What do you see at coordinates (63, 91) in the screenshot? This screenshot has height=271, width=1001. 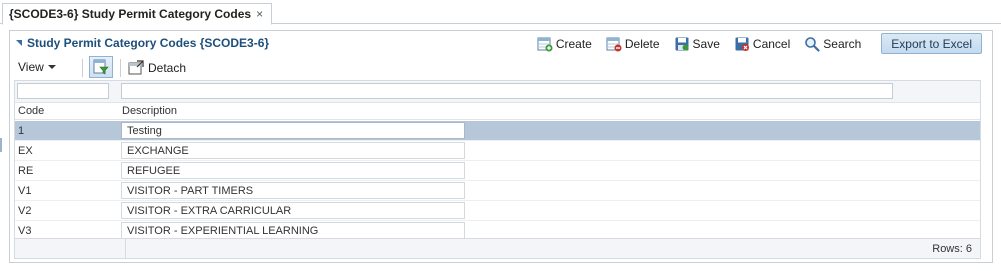 I see `code-filter-input` at bounding box center [63, 91].